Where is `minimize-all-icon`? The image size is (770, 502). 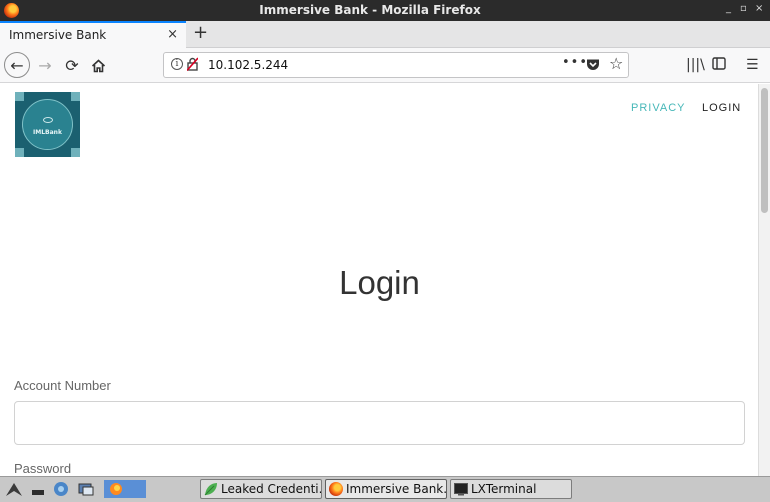
minimize-all-icon is located at coordinates (38, 489).